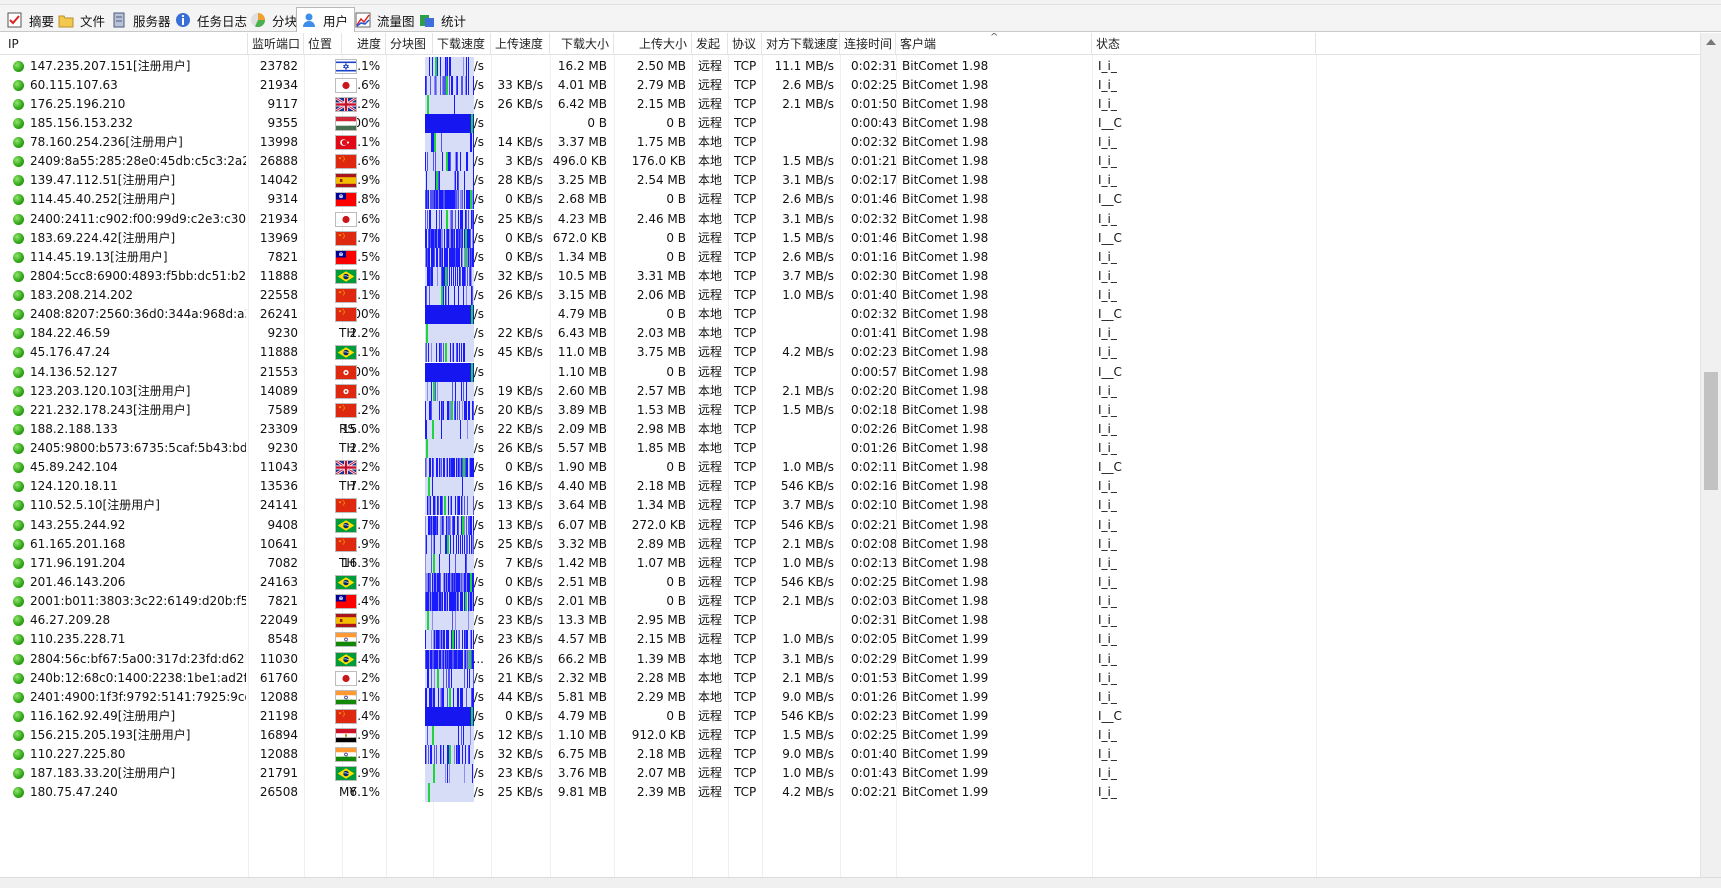 The width and height of the screenshot is (1721, 888). What do you see at coordinates (860, 882) in the screenshot?
I see `horizontal-scrollbar` at bounding box center [860, 882].